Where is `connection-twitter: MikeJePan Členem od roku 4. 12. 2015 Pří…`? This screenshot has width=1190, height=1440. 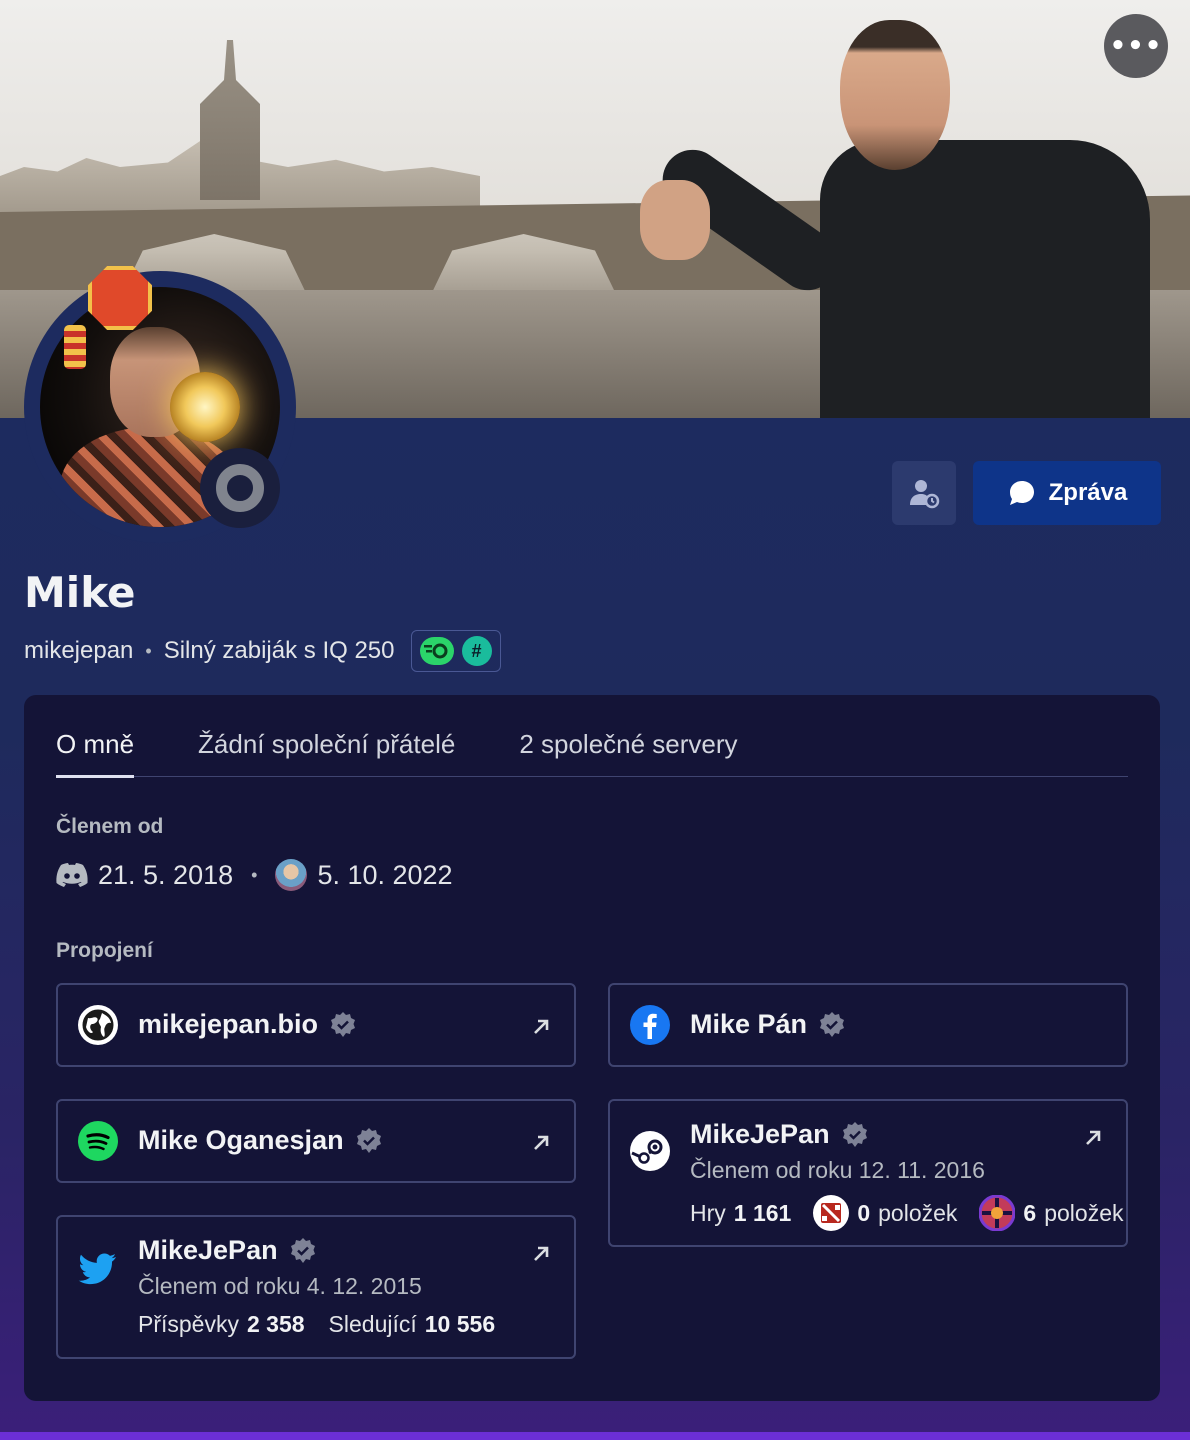 connection-twitter: MikeJePan Členem od roku 4. 12. 2015 Pří… is located at coordinates (316, 1287).